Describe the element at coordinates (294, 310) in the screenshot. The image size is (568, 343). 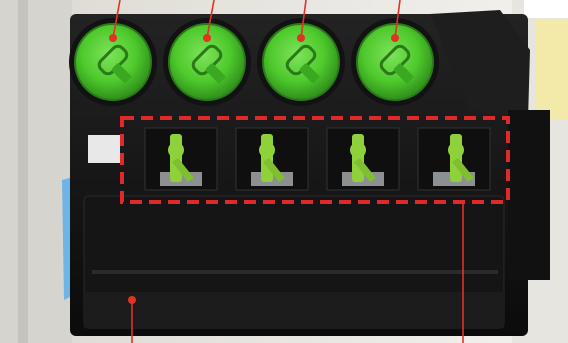
I see `waste-box-bottom` at that location.